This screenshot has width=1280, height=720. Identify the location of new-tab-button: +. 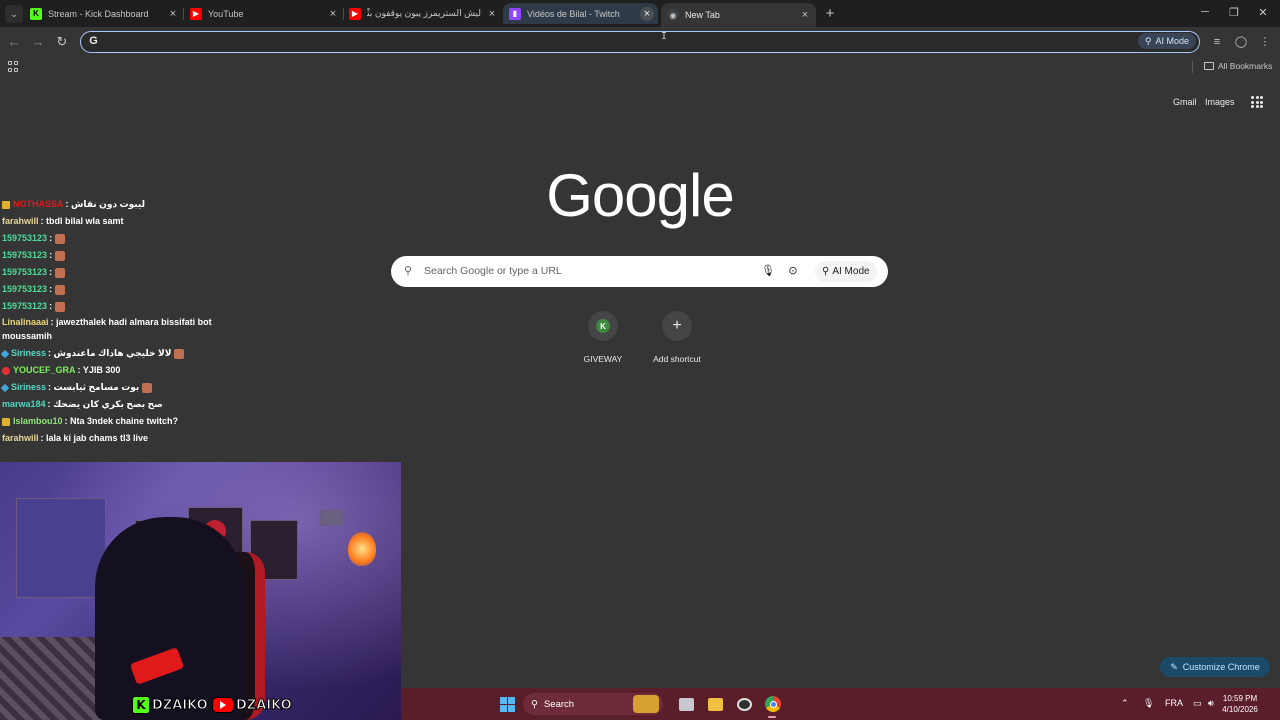
(830, 14).